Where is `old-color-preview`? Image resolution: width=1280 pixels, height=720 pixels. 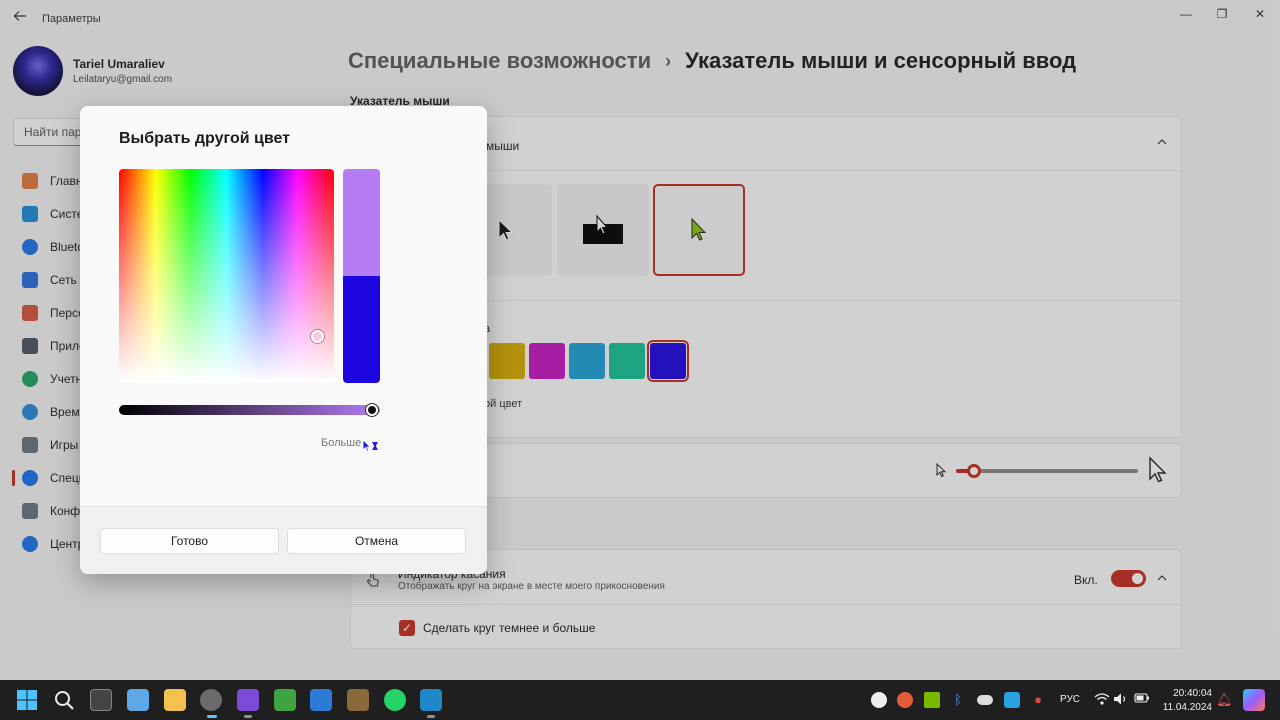
old-color-preview is located at coordinates (361, 329).